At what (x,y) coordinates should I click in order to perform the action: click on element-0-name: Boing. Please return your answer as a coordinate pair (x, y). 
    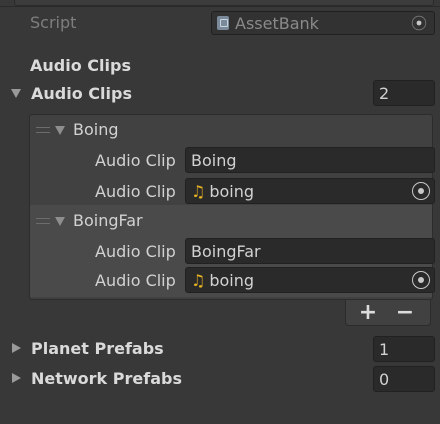
    Looking at the image, I should click on (96, 130).